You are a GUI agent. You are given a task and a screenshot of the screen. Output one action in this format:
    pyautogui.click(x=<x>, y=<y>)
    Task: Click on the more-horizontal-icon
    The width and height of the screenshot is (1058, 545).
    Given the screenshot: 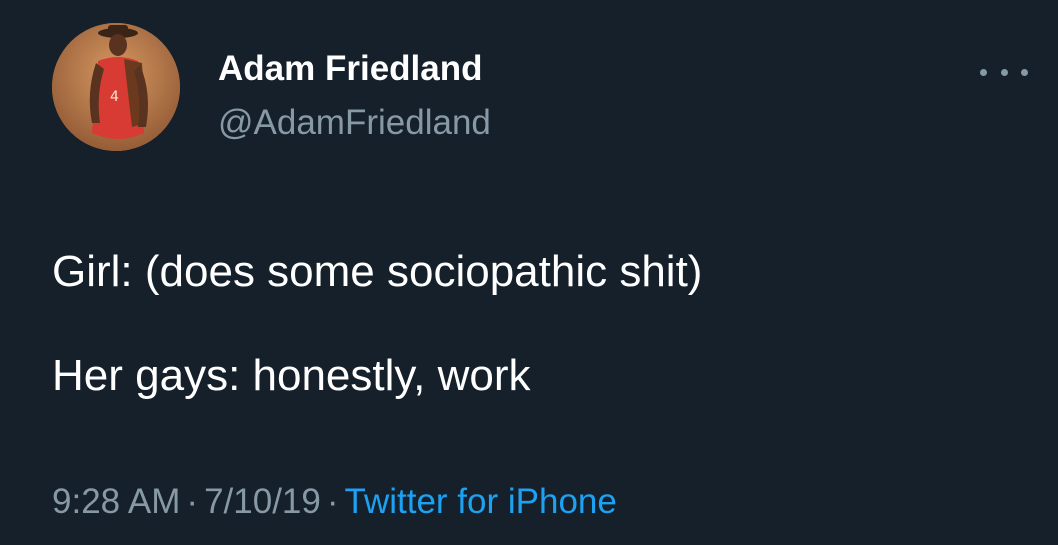 What is the action you would take?
    pyautogui.click(x=1004, y=72)
    